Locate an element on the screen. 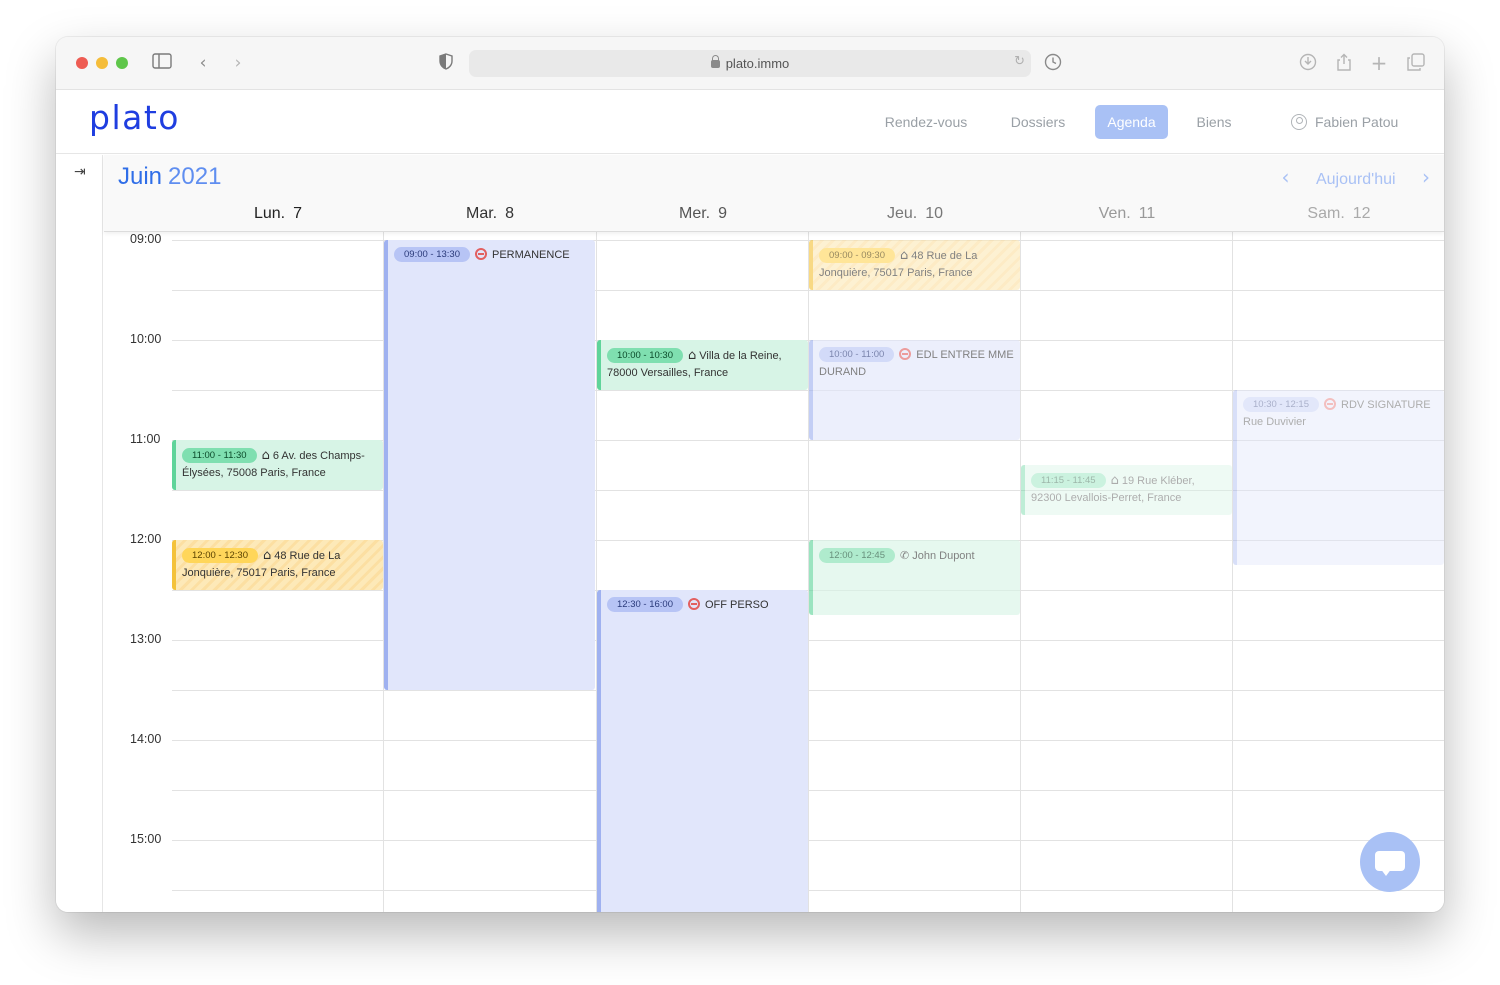  day-header: Sam. 12 is located at coordinates (1338, 214).